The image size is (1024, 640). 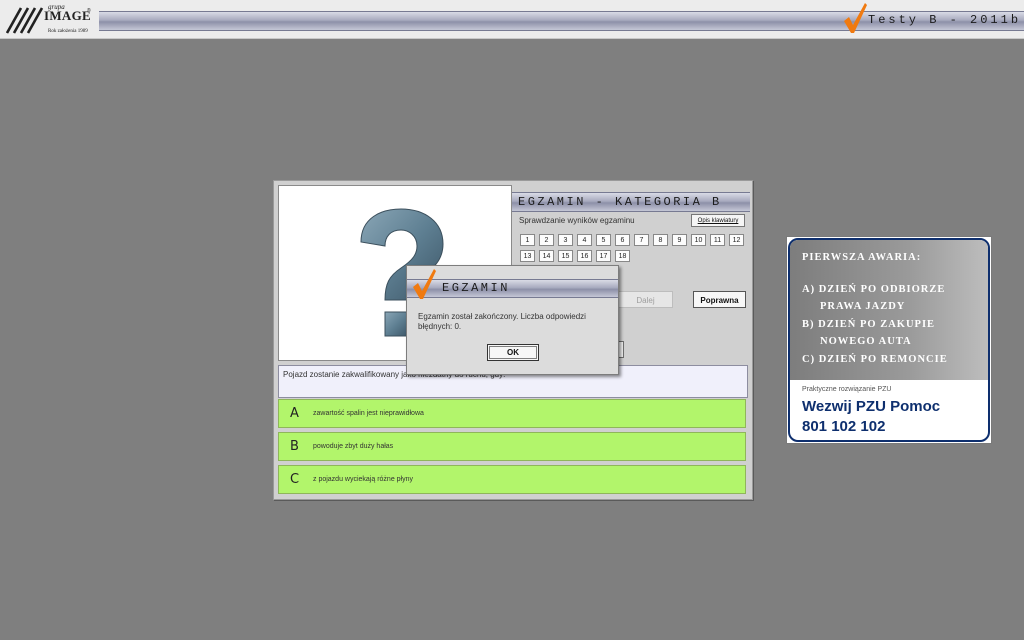 What do you see at coordinates (512, 446) in the screenshot?
I see `answer-b: B powoduje zbyt duży hałas` at bounding box center [512, 446].